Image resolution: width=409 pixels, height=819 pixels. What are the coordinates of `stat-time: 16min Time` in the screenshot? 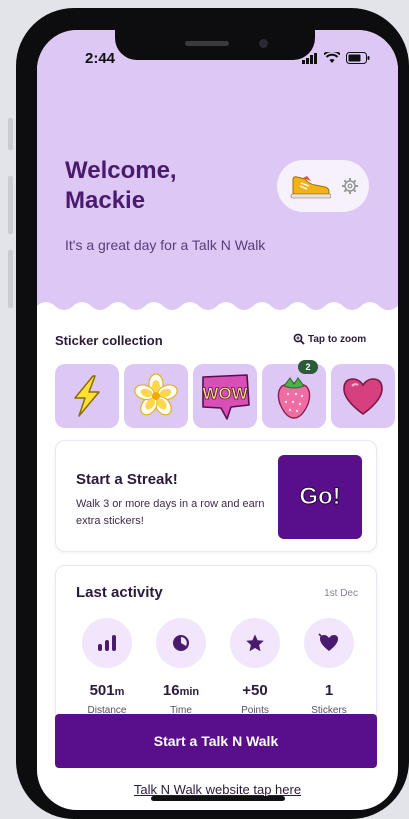 It's located at (181, 667).